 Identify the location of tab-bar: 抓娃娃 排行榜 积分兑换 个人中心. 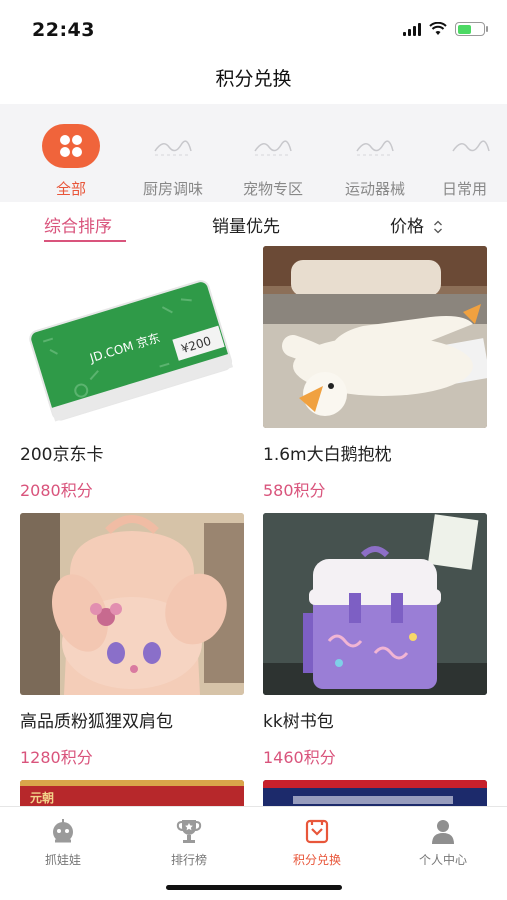
(253, 853).